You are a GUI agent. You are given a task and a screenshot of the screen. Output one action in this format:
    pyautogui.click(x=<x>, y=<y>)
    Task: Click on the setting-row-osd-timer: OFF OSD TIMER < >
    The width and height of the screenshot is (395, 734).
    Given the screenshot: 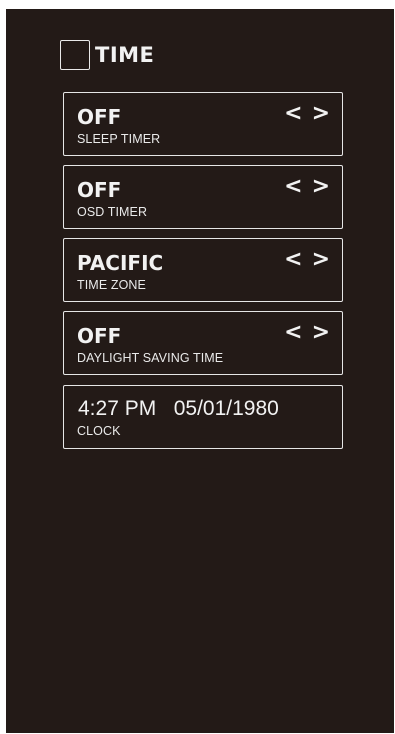 What is the action you would take?
    pyautogui.click(x=203, y=197)
    